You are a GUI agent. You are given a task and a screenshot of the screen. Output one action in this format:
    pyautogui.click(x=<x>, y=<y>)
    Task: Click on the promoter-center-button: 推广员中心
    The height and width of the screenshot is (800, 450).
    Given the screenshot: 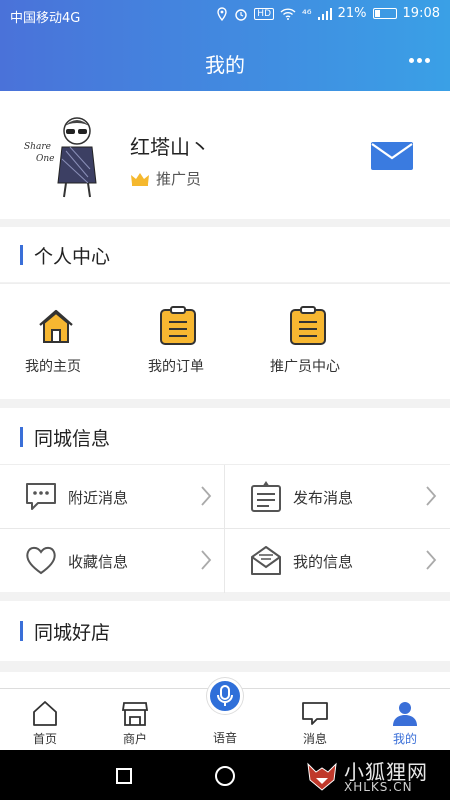 What is the action you would take?
    pyautogui.click(x=345, y=342)
    